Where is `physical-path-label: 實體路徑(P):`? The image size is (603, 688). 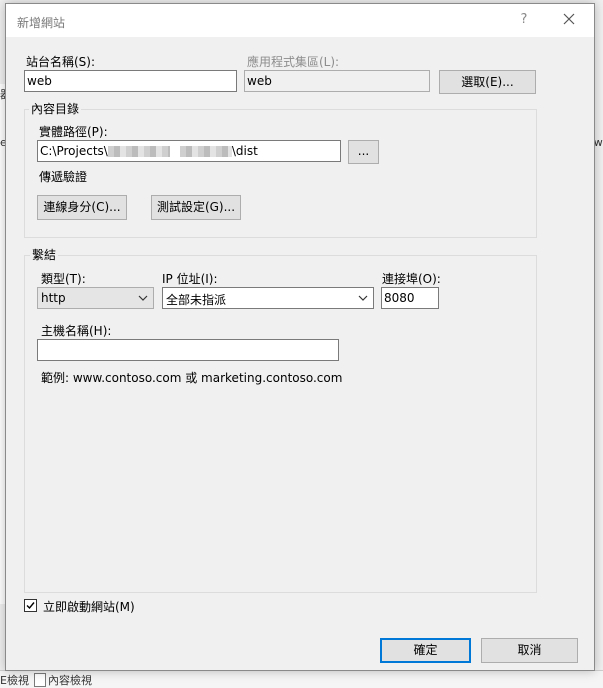
physical-path-label: 實體路徑(P): is located at coordinates (73, 132).